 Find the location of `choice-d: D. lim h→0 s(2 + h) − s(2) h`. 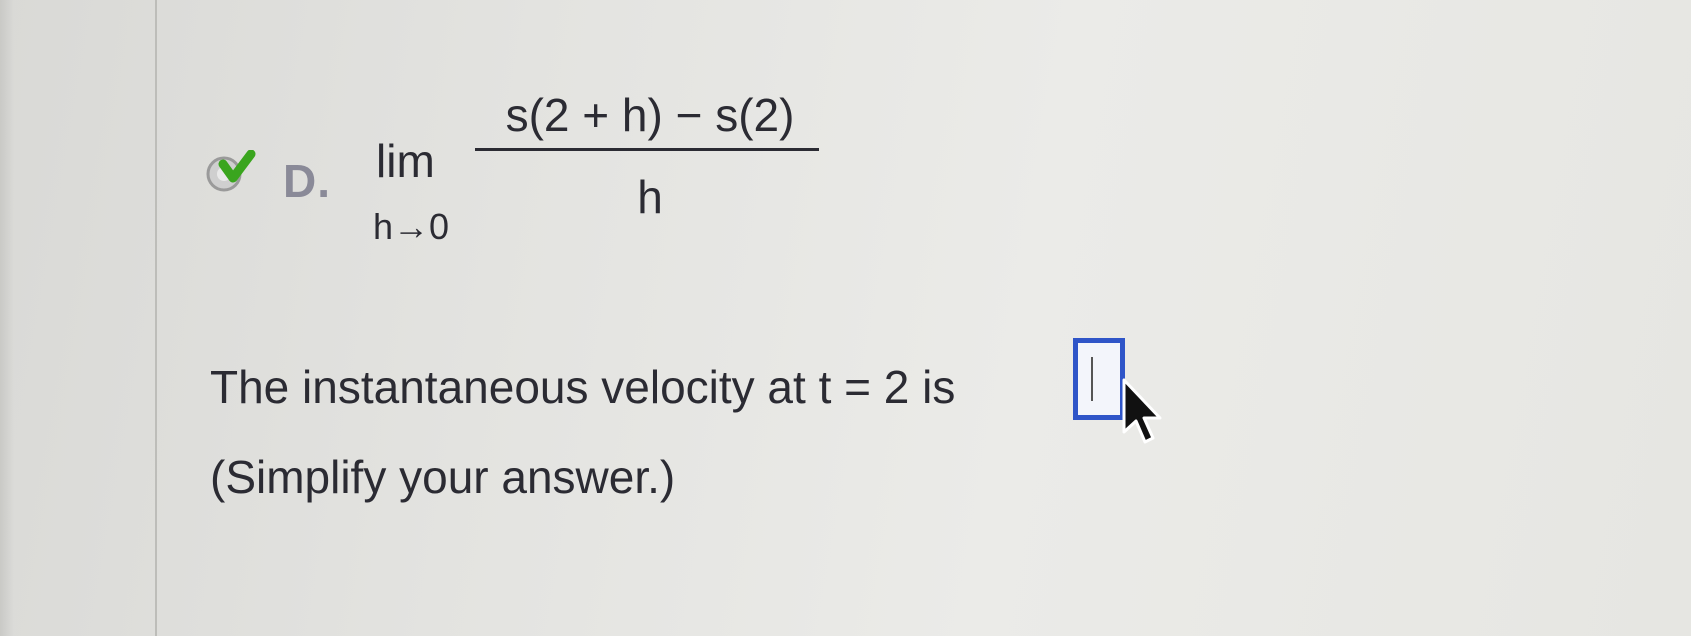

choice-d: D. lim h→0 s(2 + h) − s(2) h is located at coordinates (525, 178).